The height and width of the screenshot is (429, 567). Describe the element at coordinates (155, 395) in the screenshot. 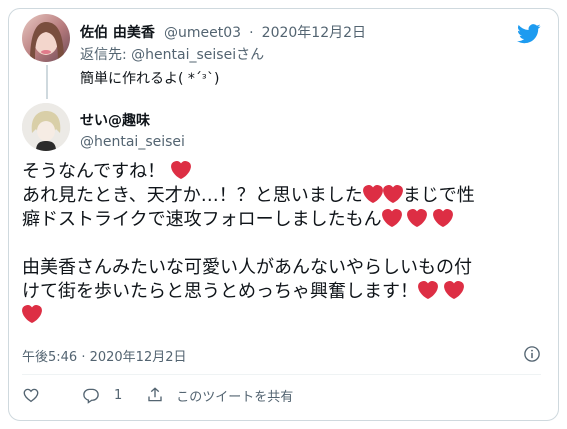

I see `share-icon` at that location.